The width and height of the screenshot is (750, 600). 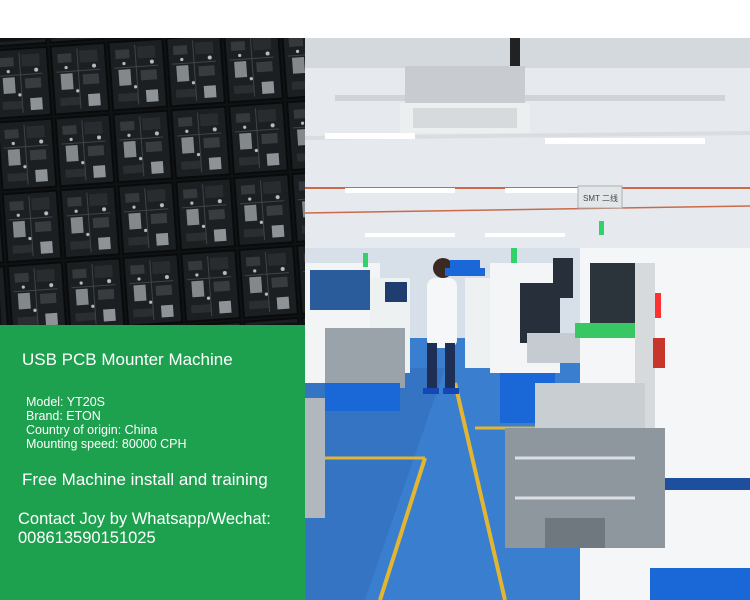 I want to click on spec-country: Country of origin: China, so click(x=92, y=430).